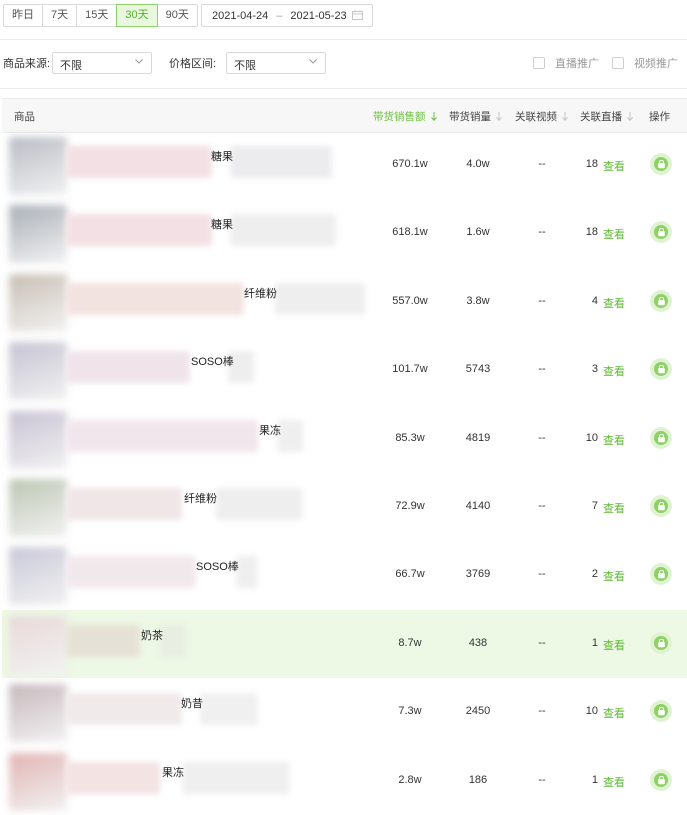 Image resolution: width=687 pixels, height=815 pixels. I want to click on preset-15-days: 15天, so click(97, 15).